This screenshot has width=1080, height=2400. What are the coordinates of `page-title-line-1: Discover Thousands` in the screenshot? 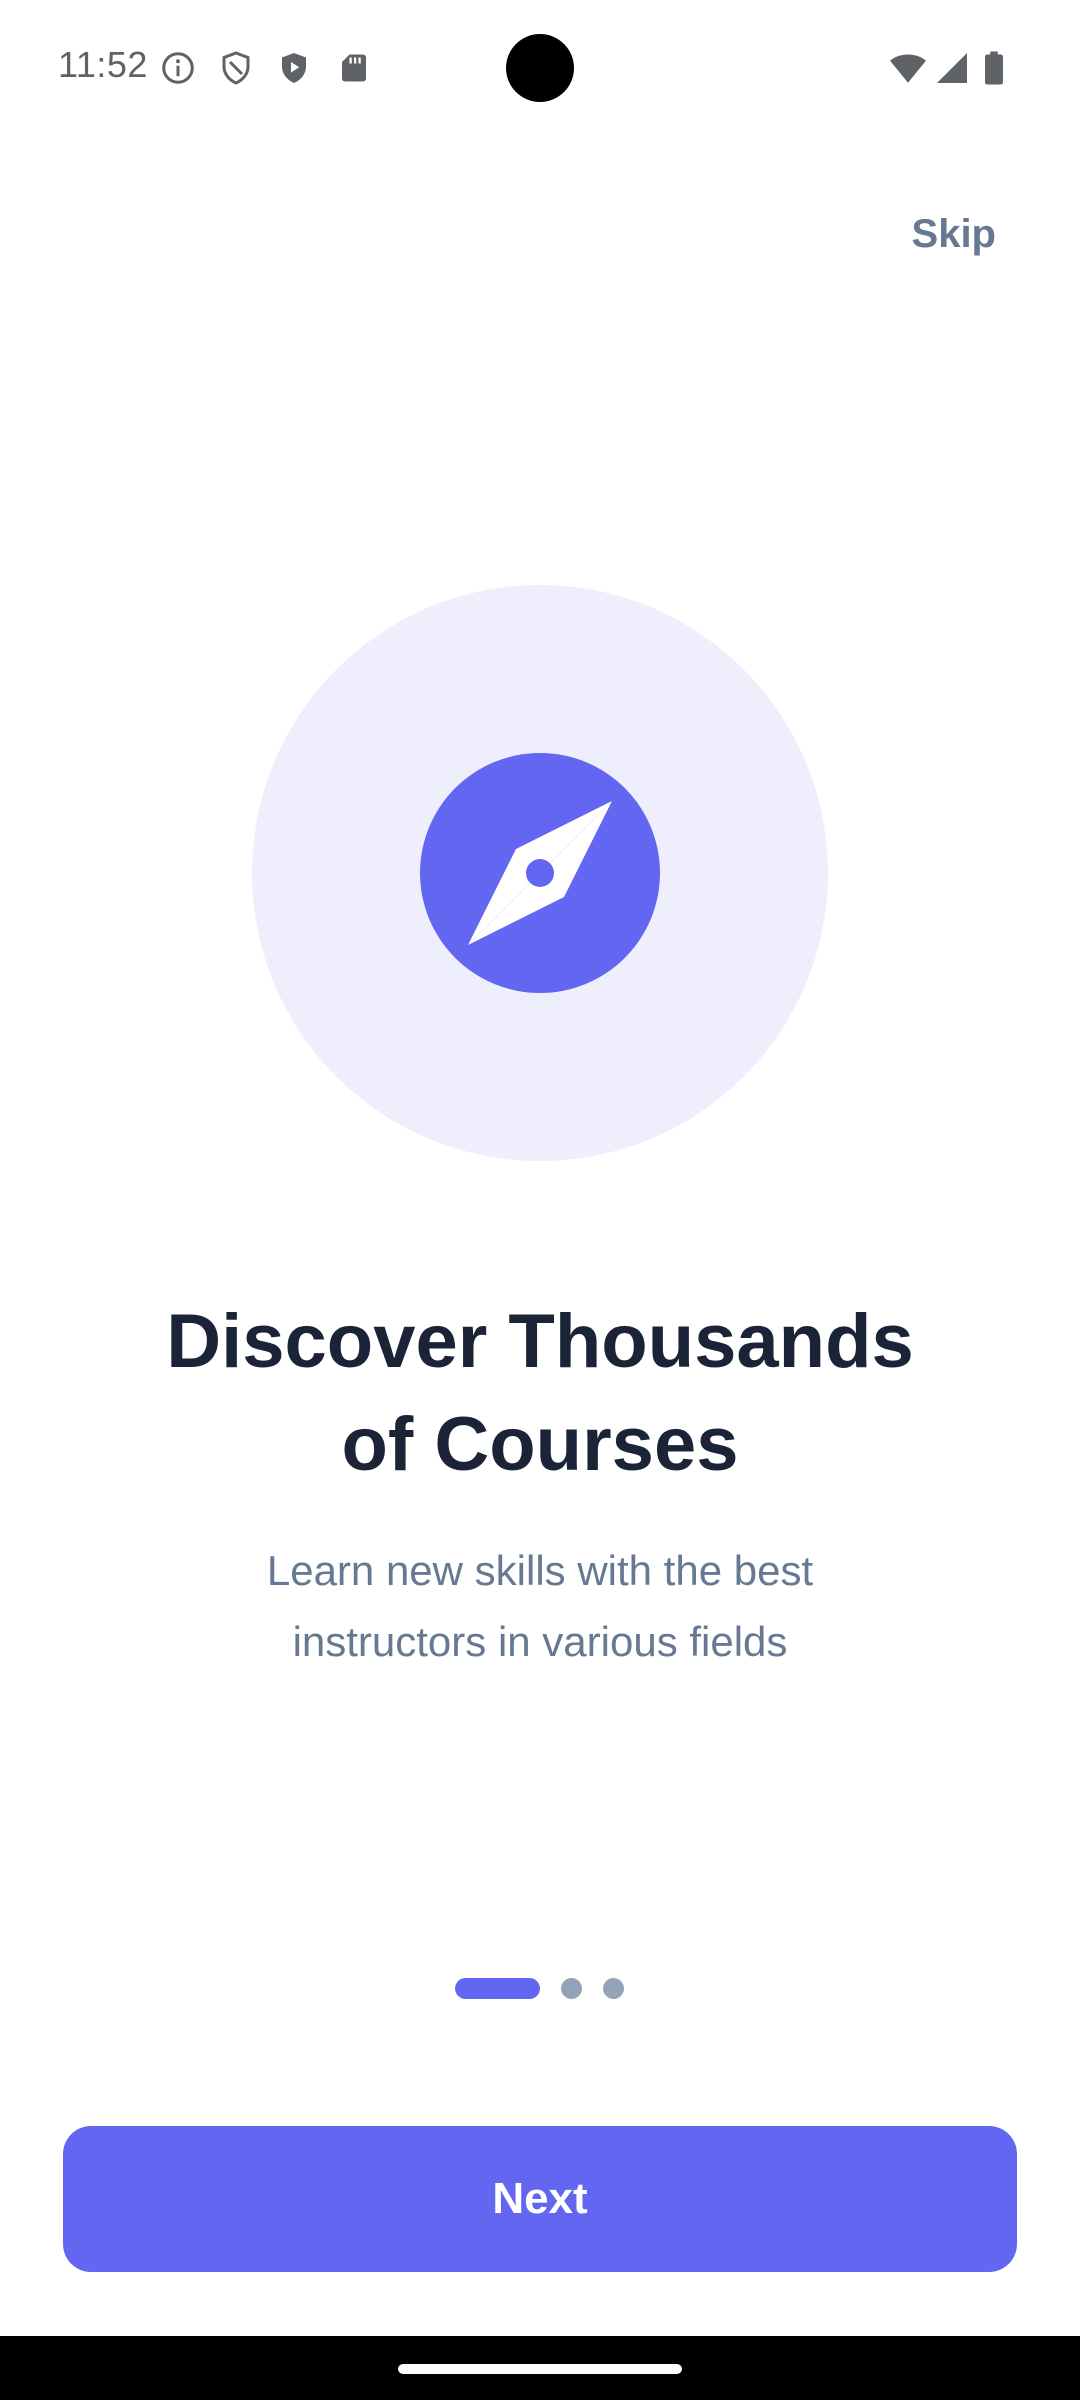 It's located at (540, 1341).